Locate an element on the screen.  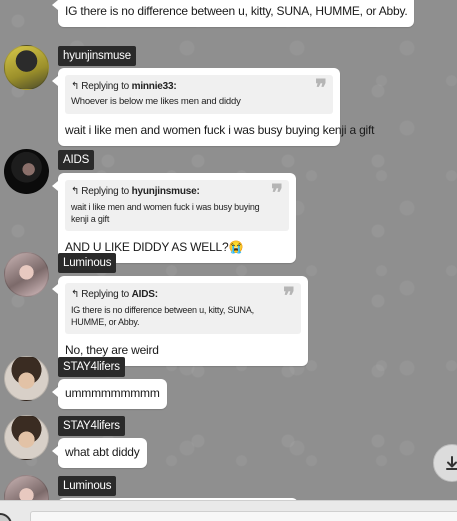
message-bubble: what abt diddy is located at coordinates (99, 453).